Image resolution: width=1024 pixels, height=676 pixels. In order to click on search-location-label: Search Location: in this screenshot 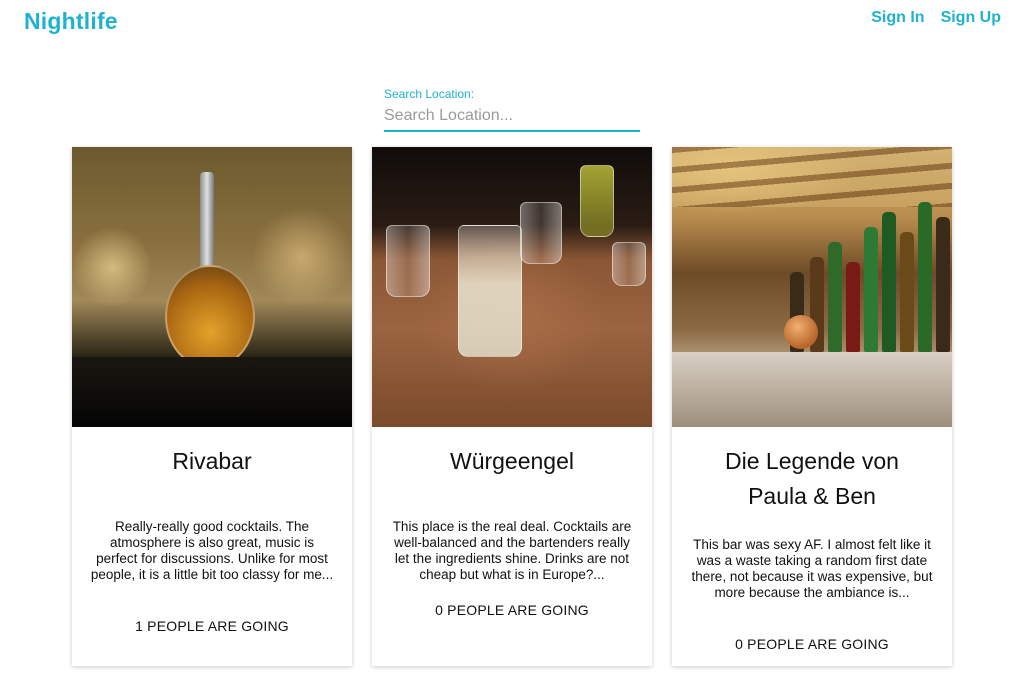, I will do `click(429, 94)`.